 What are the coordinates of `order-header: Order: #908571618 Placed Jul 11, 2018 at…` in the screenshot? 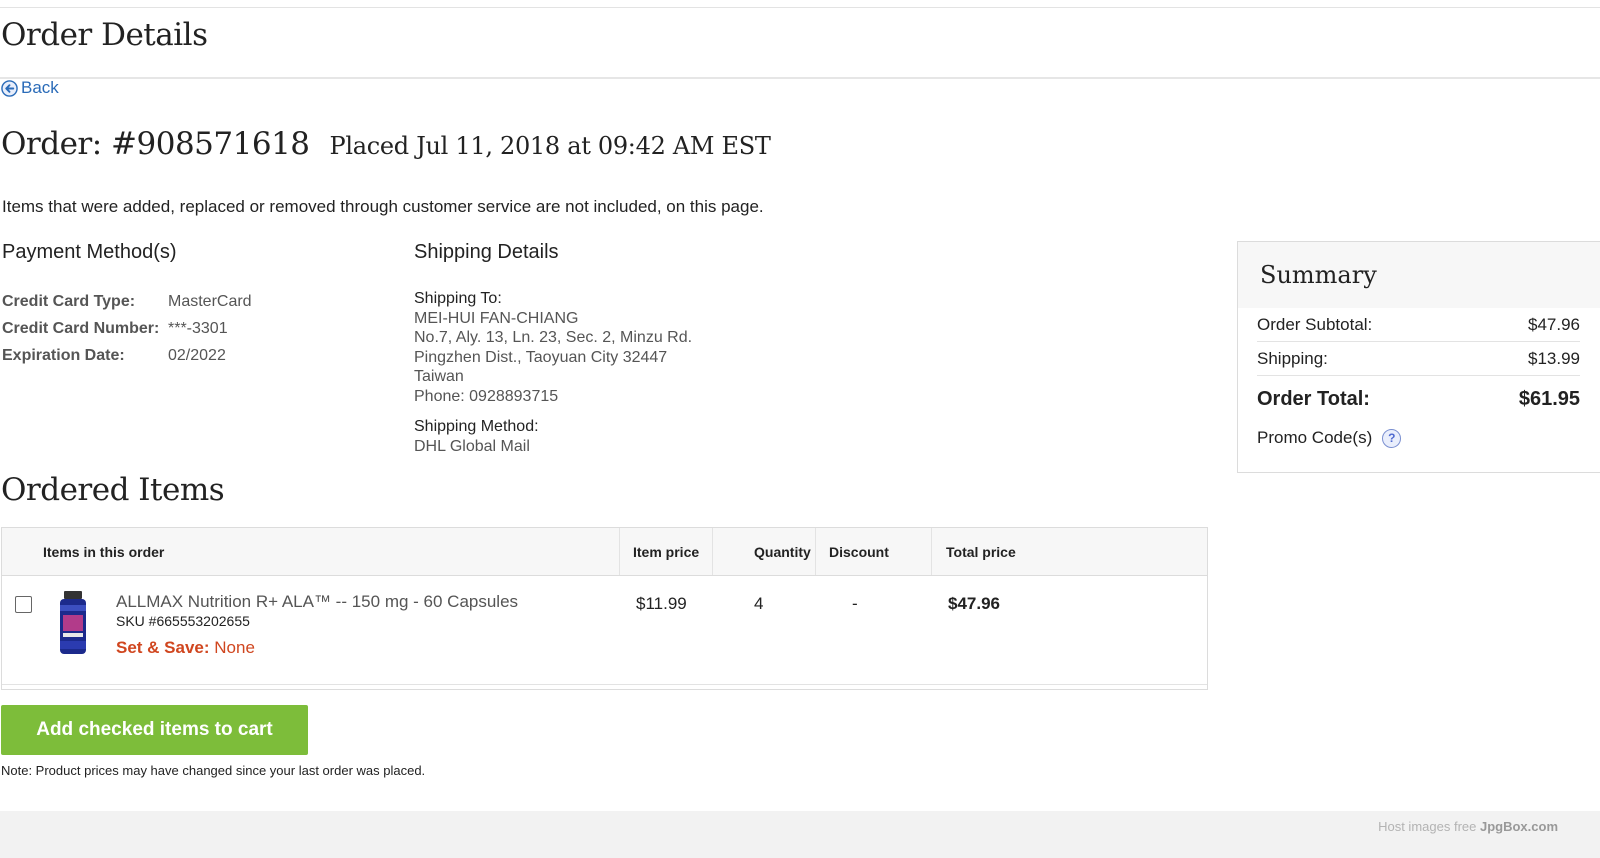 It's located at (386, 144).